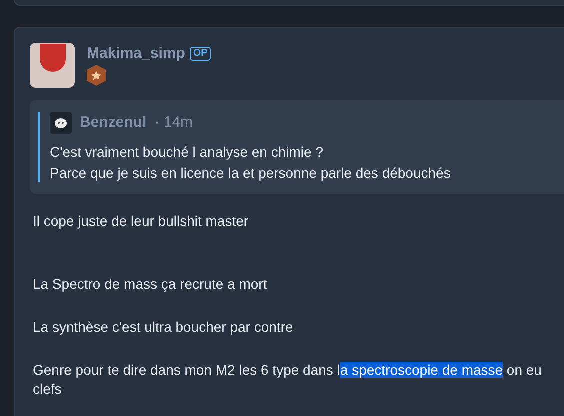  I want to click on star-badge-icon, so click(96, 75).